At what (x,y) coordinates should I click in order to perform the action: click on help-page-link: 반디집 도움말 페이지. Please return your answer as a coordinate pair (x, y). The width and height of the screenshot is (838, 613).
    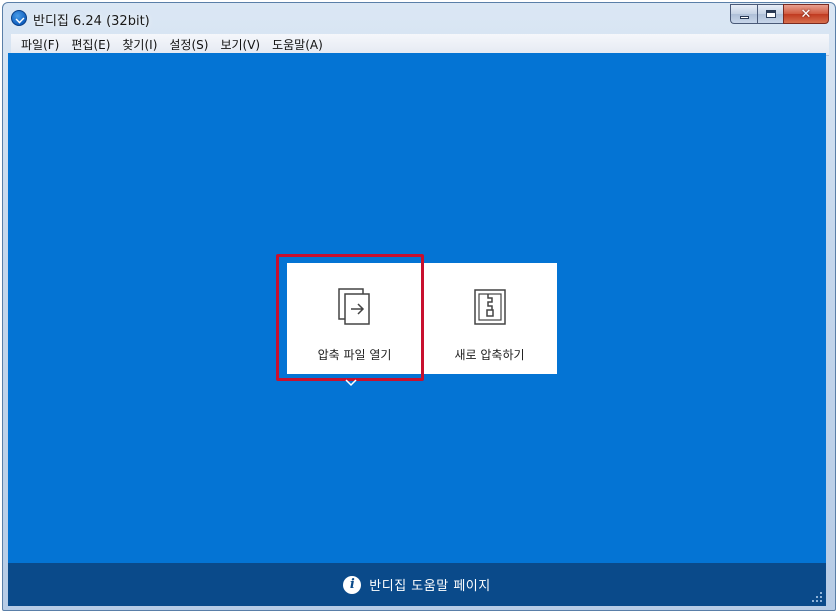
    Looking at the image, I should click on (429, 584).